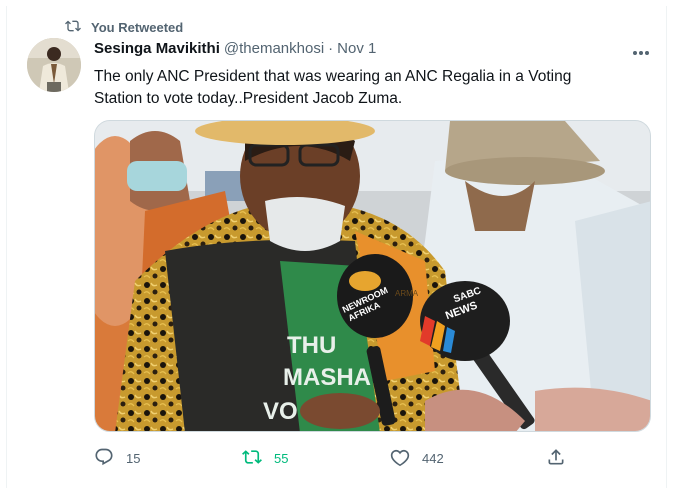 This screenshot has width=675, height=488. I want to click on tweet-header: Sesinga Mavikithi @themankhosi · Nov 1, so click(235, 48).